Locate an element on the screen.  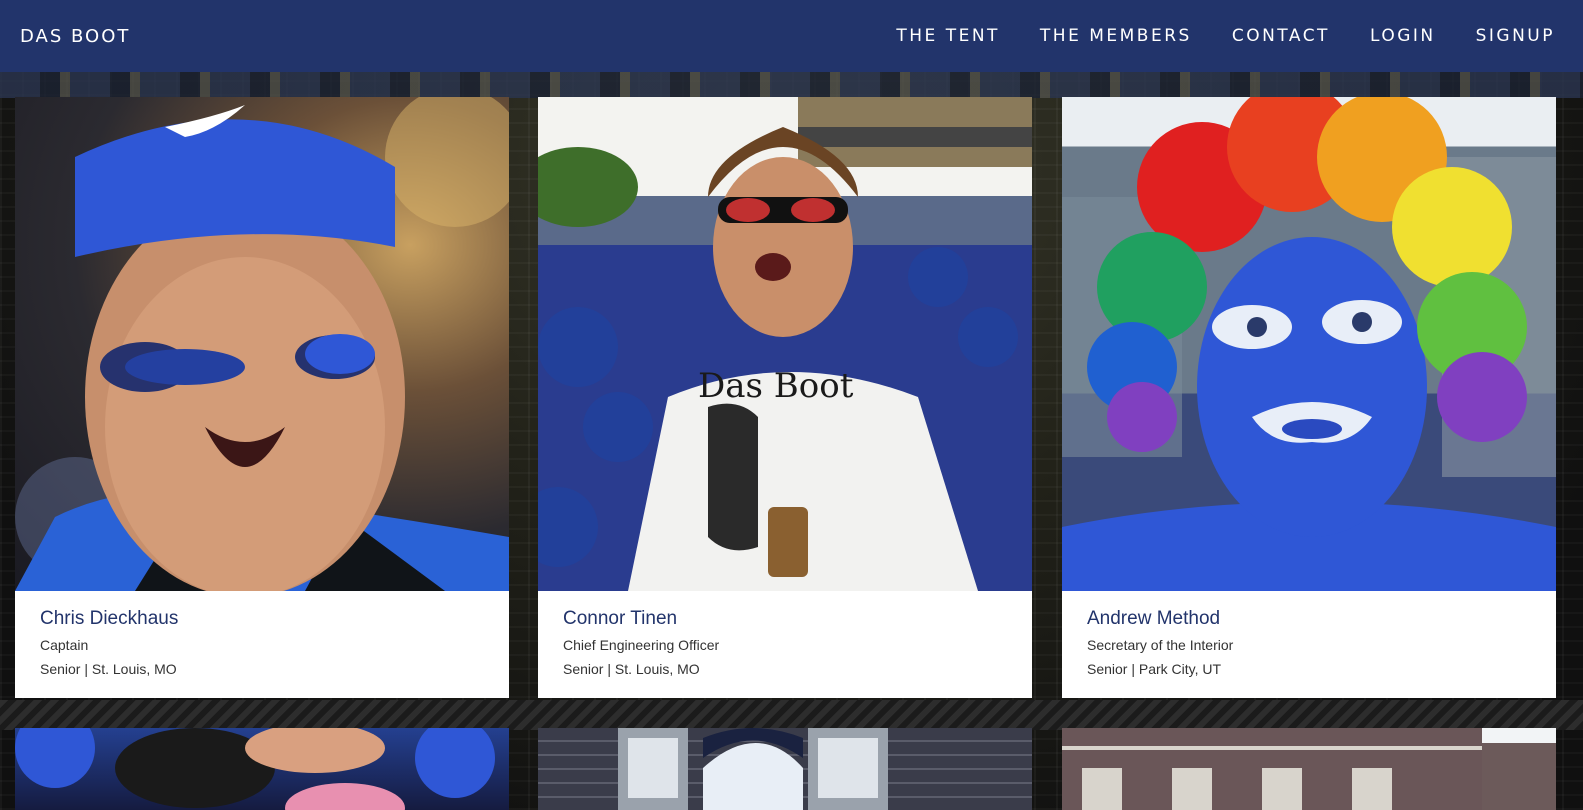
member-meta: Senior | Park City, UT is located at coordinates (1154, 669).